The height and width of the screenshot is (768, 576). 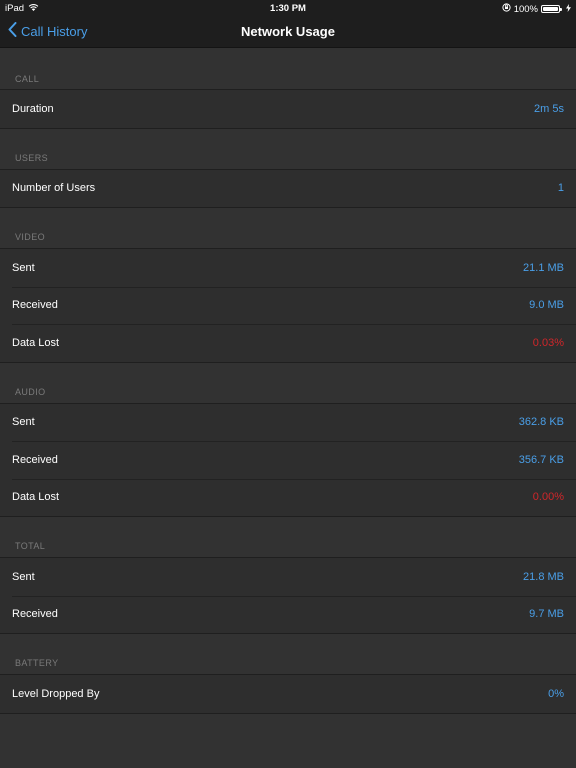 I want to click on battery-level-fill, so click(x=550, y=9).